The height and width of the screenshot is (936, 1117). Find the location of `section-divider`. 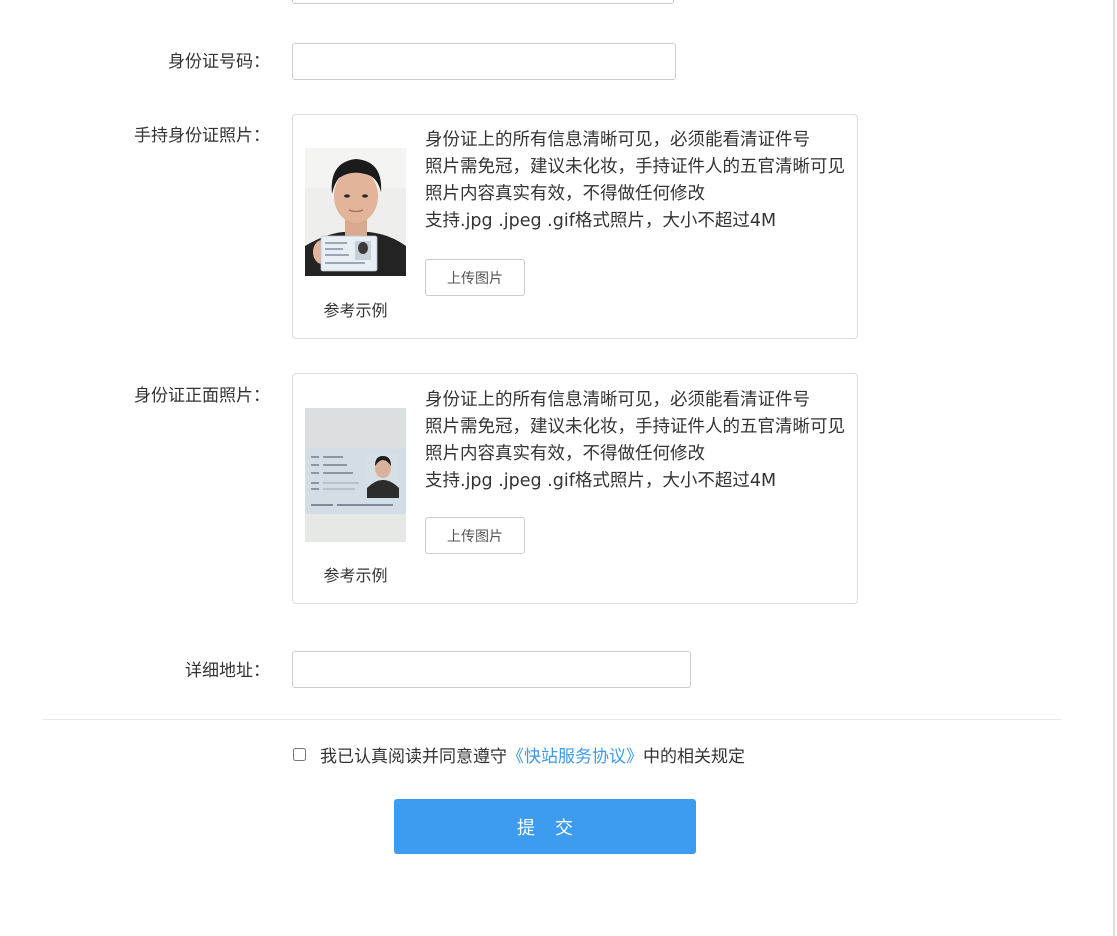

section-divider is located at coordinates (552, 719).